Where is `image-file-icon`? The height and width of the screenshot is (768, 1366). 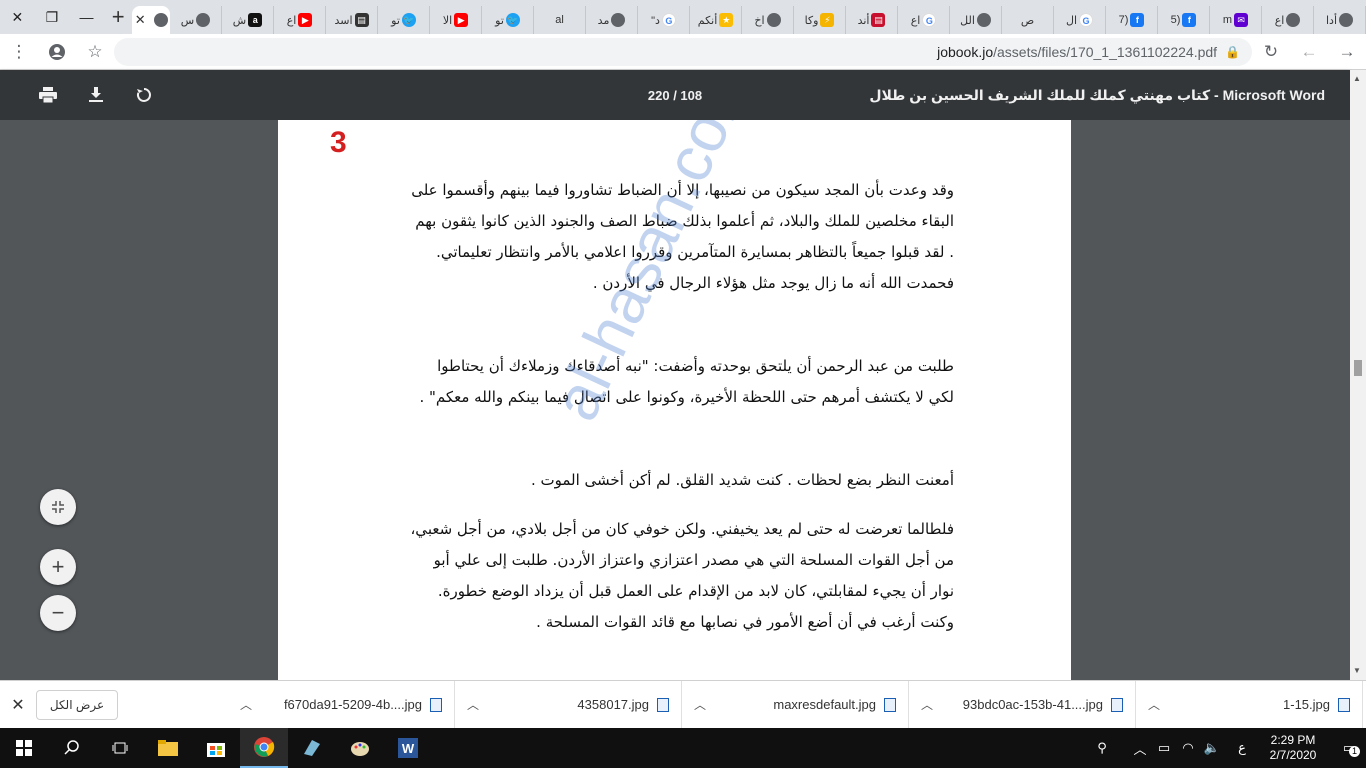 image-file-icon is located at coordinates (663, 704).